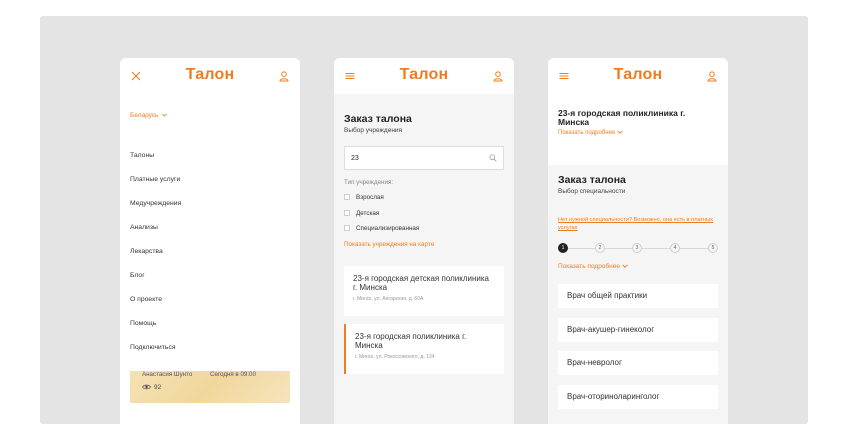 The height and width of the screenshot is (424, 848). Describe the element at coordinates (388, 299) in the screenshot. I see `clinic-address: г. Минск, ул. Ангарская, д. 60А` at that location.